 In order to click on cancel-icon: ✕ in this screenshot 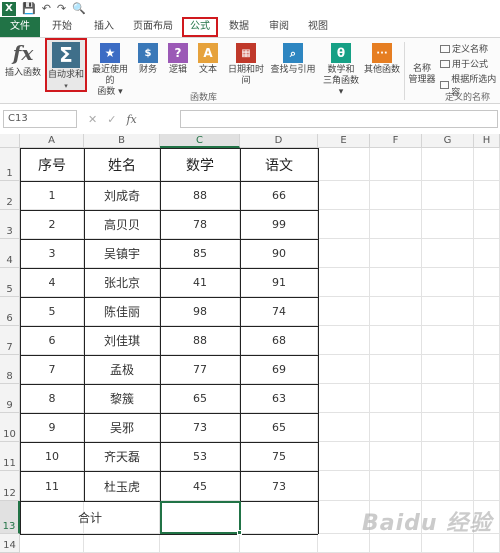, I will do `click(92, 119)`.